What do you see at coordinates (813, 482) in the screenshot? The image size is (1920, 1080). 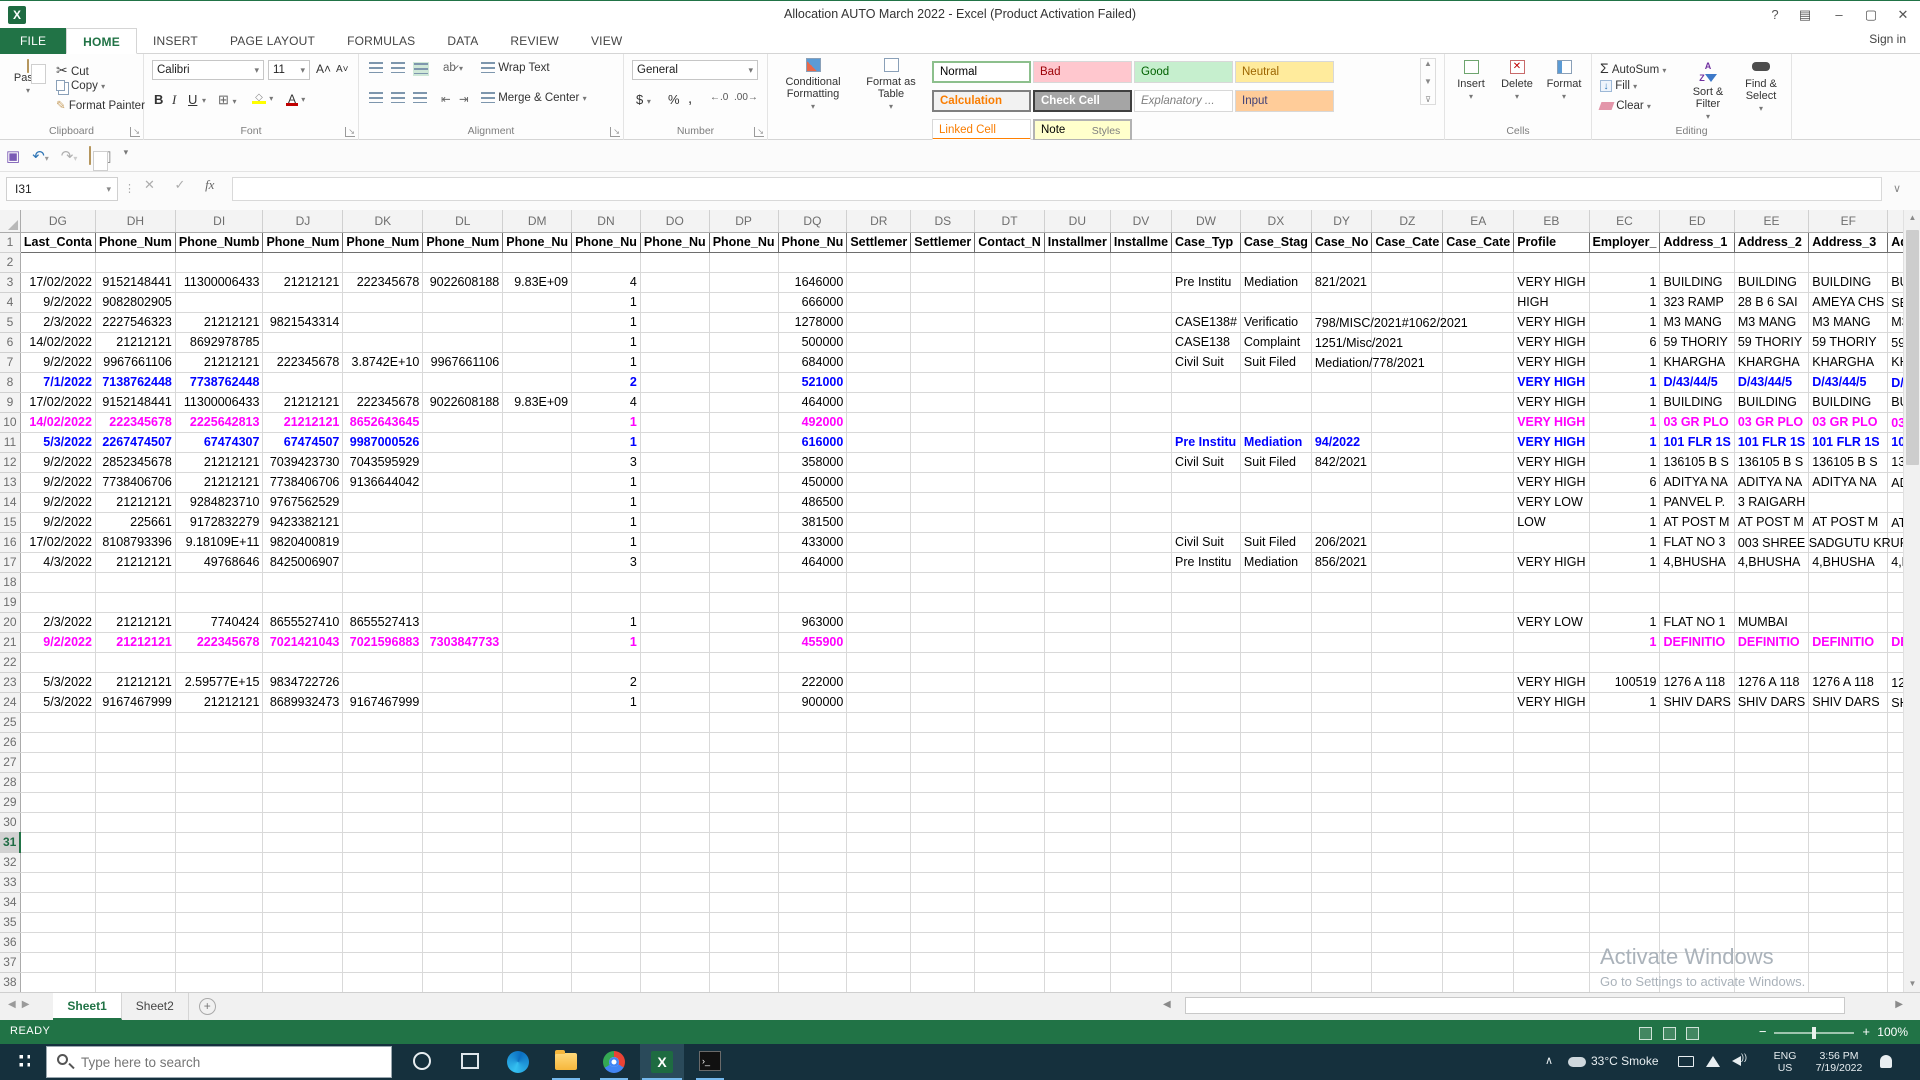 I see `cell-DQ13: 450000` at bounding box center [813, 482].